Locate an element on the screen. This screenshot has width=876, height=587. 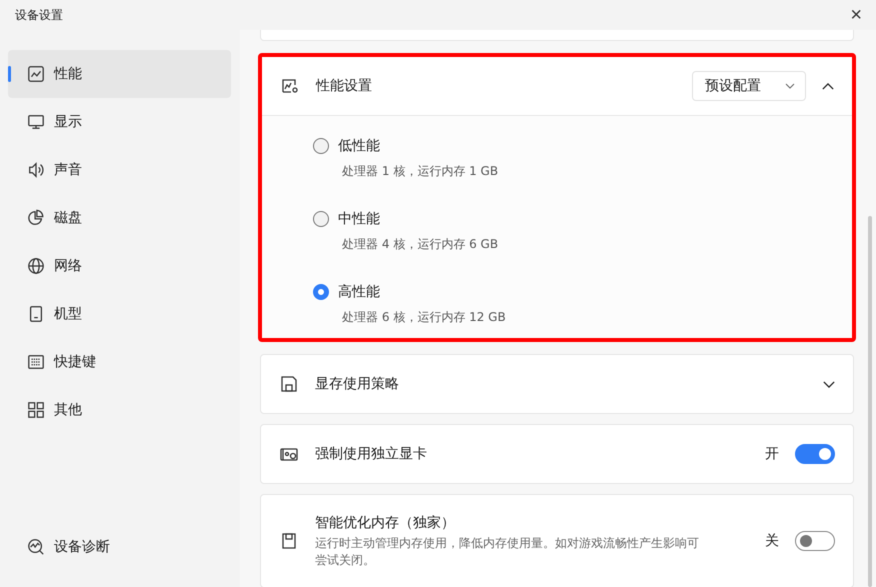
monitor-icon is located at coordinates (36, 122).